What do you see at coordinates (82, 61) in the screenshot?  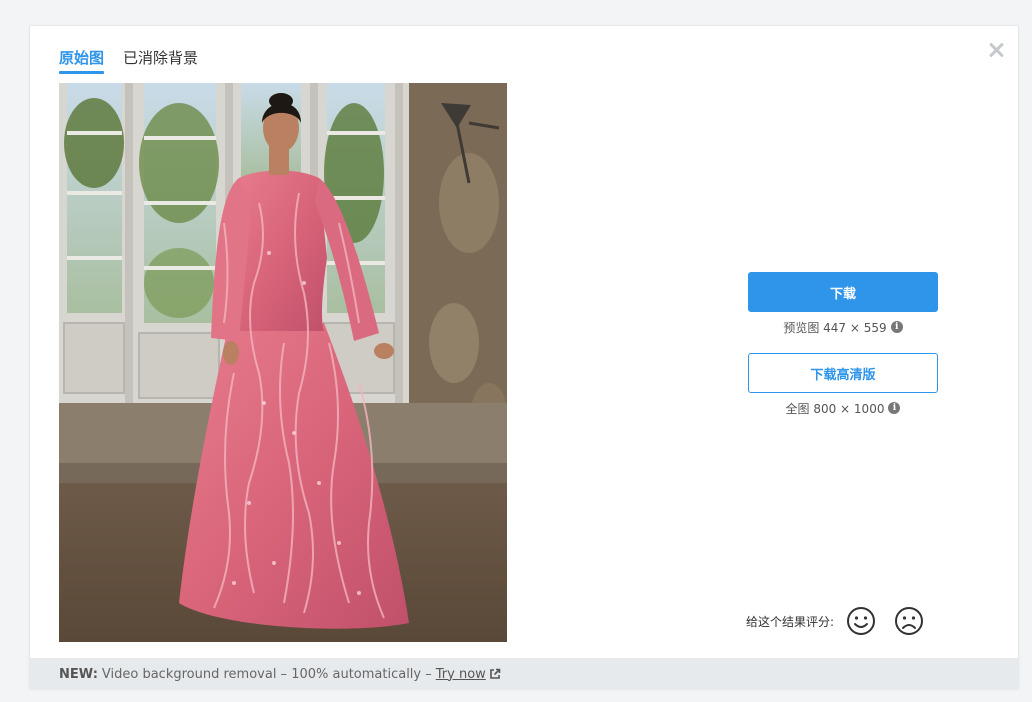 I see `tab-original: 原始图` at bounding box center [82, 61].